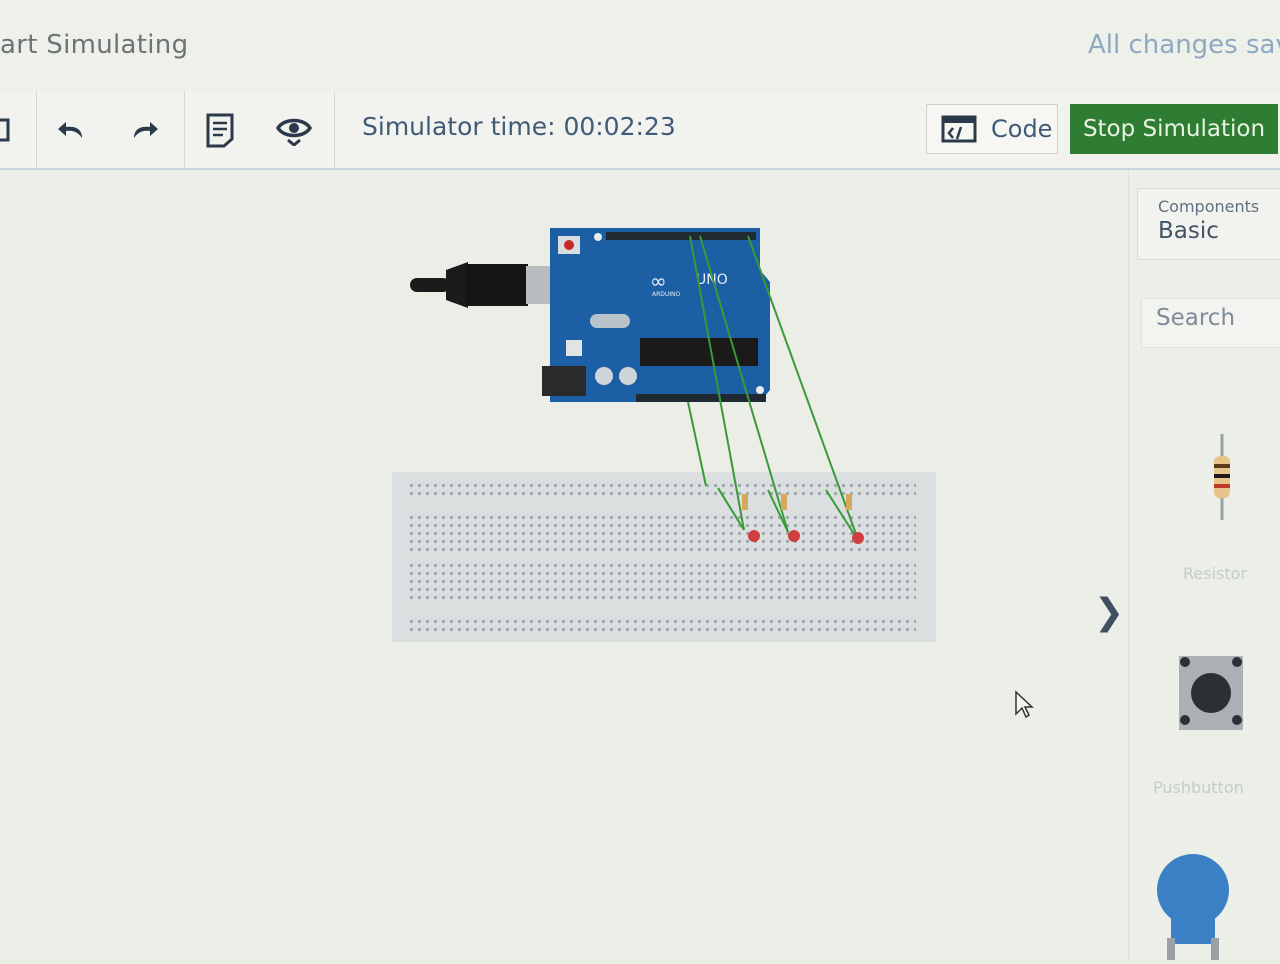 The image size is (1280, 964). What do you see at coordinates (666, 294) in the screenshot?
I see `board-brand: ARDUINO` at bounding box center [666, 294].